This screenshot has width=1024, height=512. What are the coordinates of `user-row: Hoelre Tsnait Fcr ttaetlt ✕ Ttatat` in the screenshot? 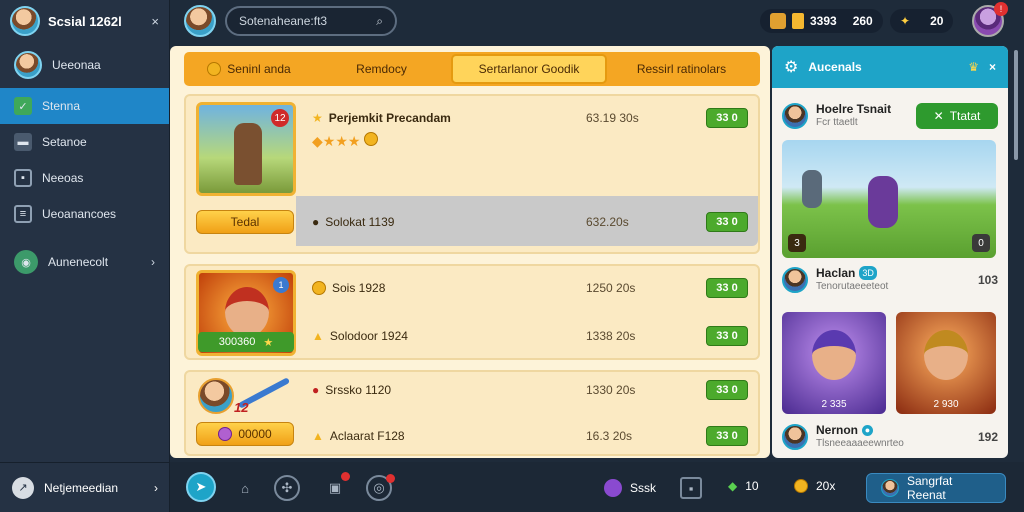 It's located at (890, 116).